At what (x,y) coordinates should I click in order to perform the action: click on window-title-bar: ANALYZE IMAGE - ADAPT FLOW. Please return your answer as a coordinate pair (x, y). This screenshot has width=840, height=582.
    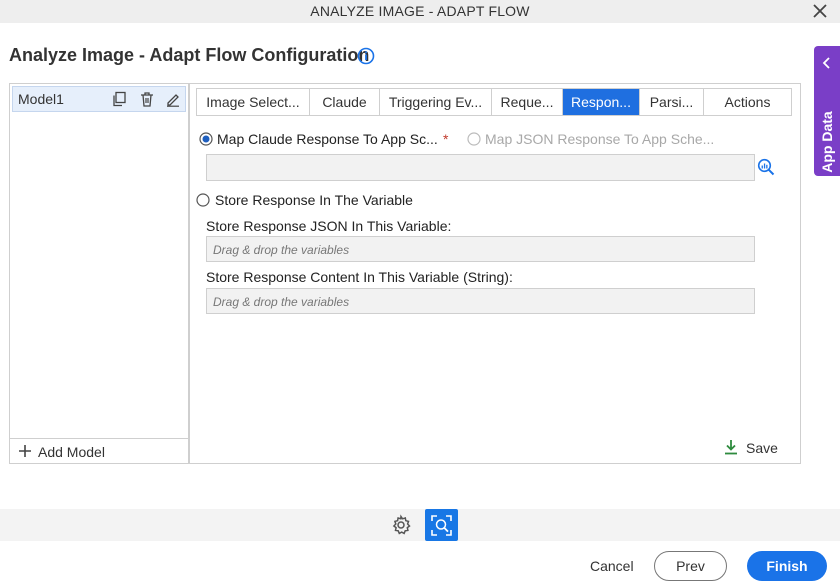
    Looking at the image, I should click on (420, 11).